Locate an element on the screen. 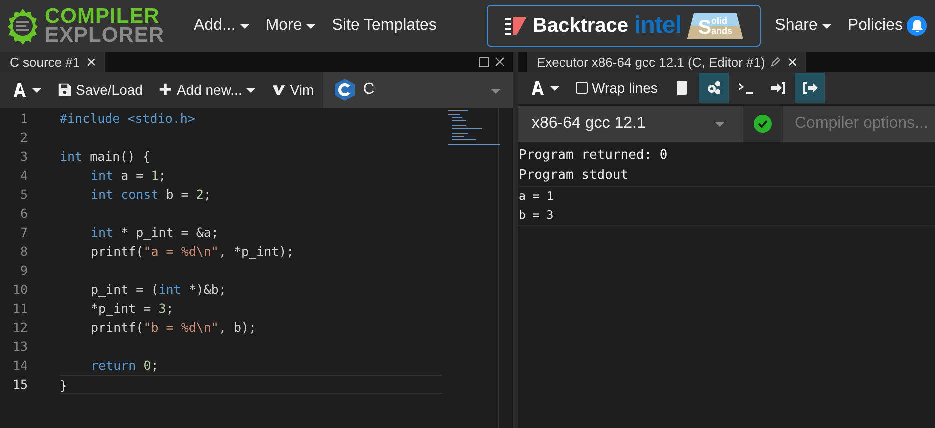  line-number: 12 is located at coordinates (20, 328).